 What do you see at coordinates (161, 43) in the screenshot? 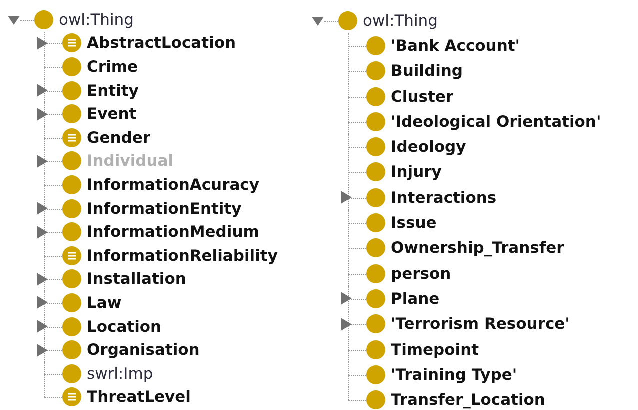
I see `tree-item: AbstractLocation` at bounding box center [161, 43].